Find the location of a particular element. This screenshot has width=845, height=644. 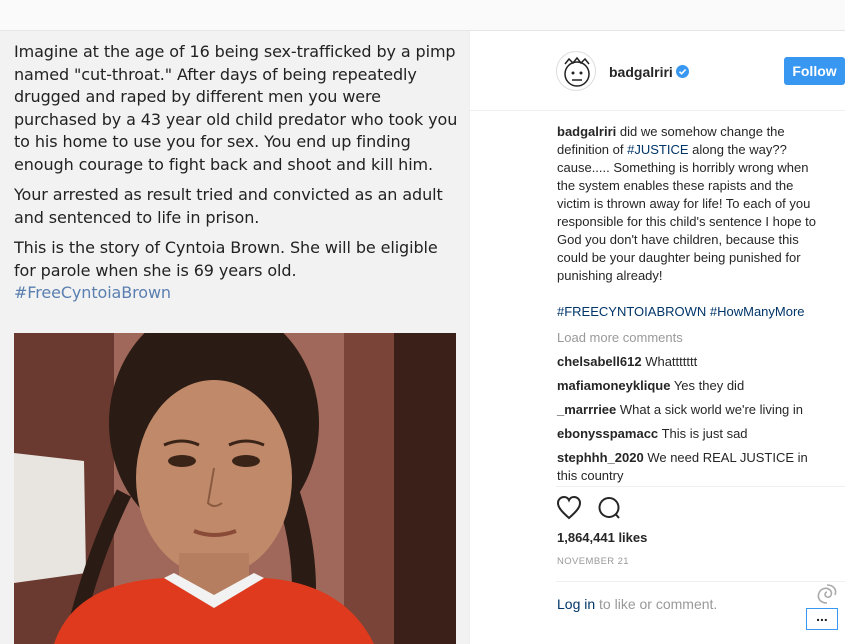

login-divider is located at coordinates (700, 581).